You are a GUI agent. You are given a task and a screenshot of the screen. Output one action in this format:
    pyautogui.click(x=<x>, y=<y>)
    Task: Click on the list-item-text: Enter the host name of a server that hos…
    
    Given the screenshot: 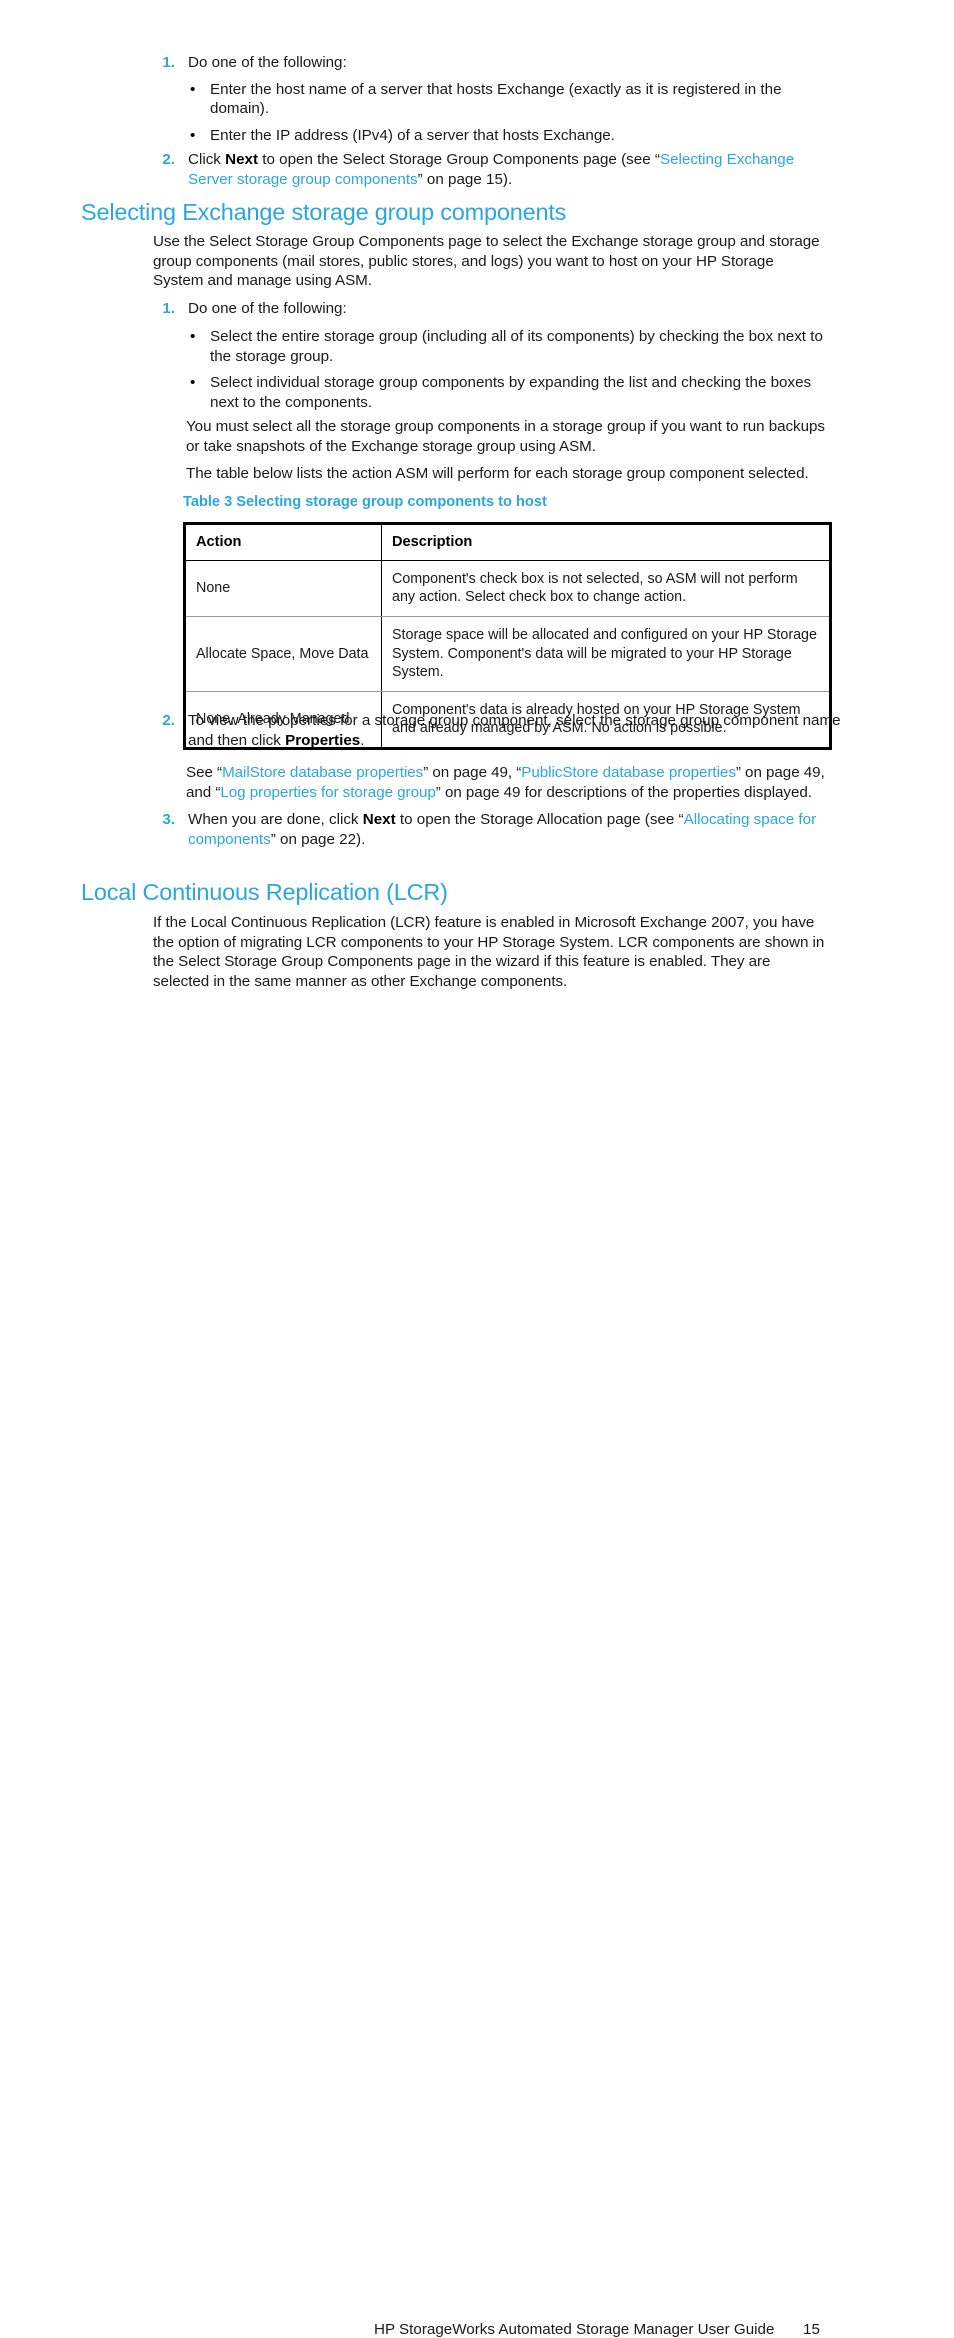 What is the action you would take?
    pyautogui.click(x=496, y=99)
    